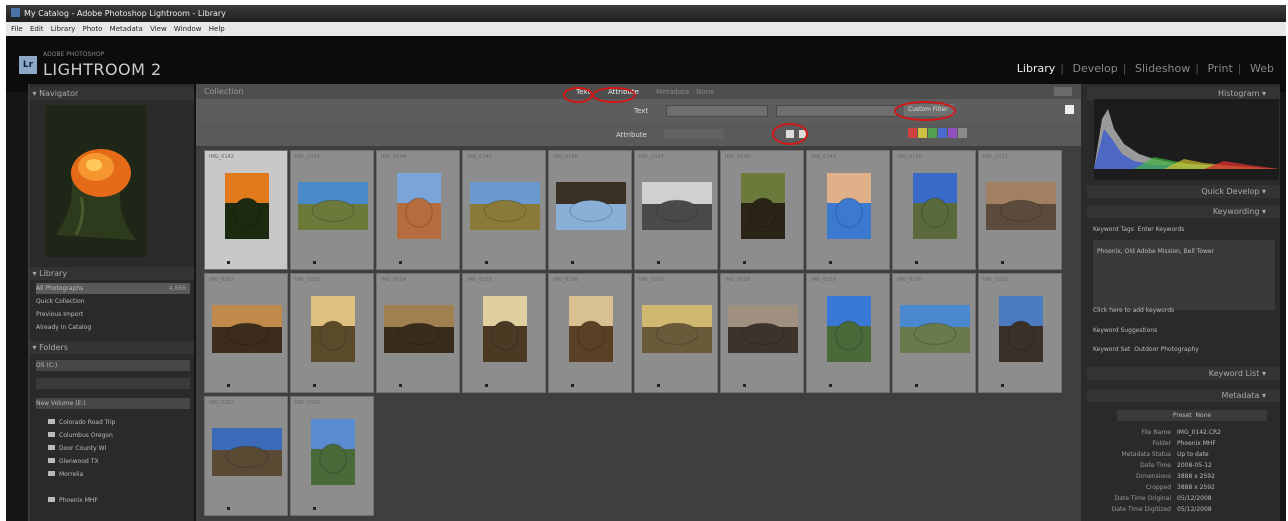 The width and height of the screenshot is (1288, 521). I want to click on folder-colorado: Colorado Road Trip, so click(118, 422).